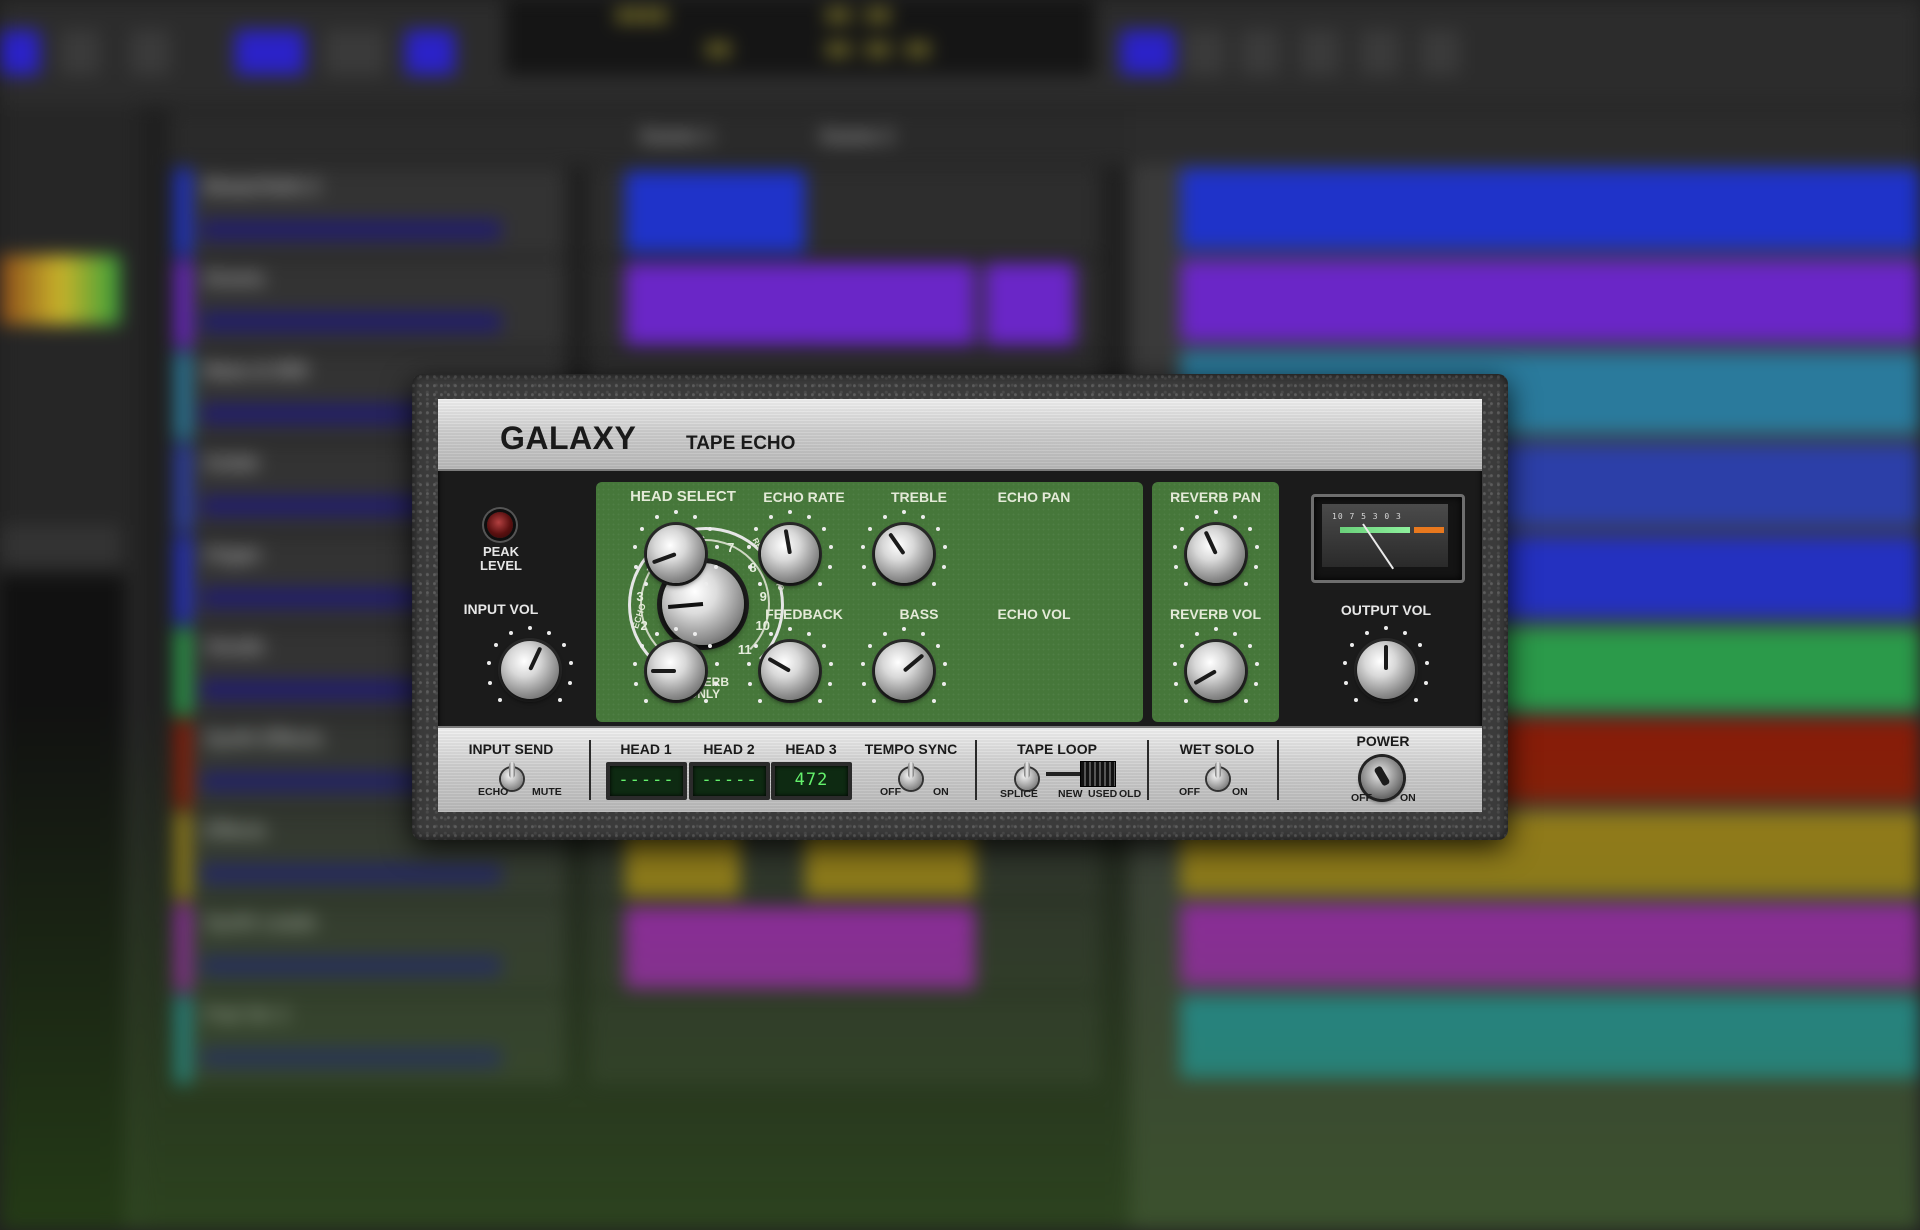  What do you see at coordinates (1034, 614) in the screenshot?
I see `echo-vol-label: ECHO VOL` at bounding box center [1034, 614].